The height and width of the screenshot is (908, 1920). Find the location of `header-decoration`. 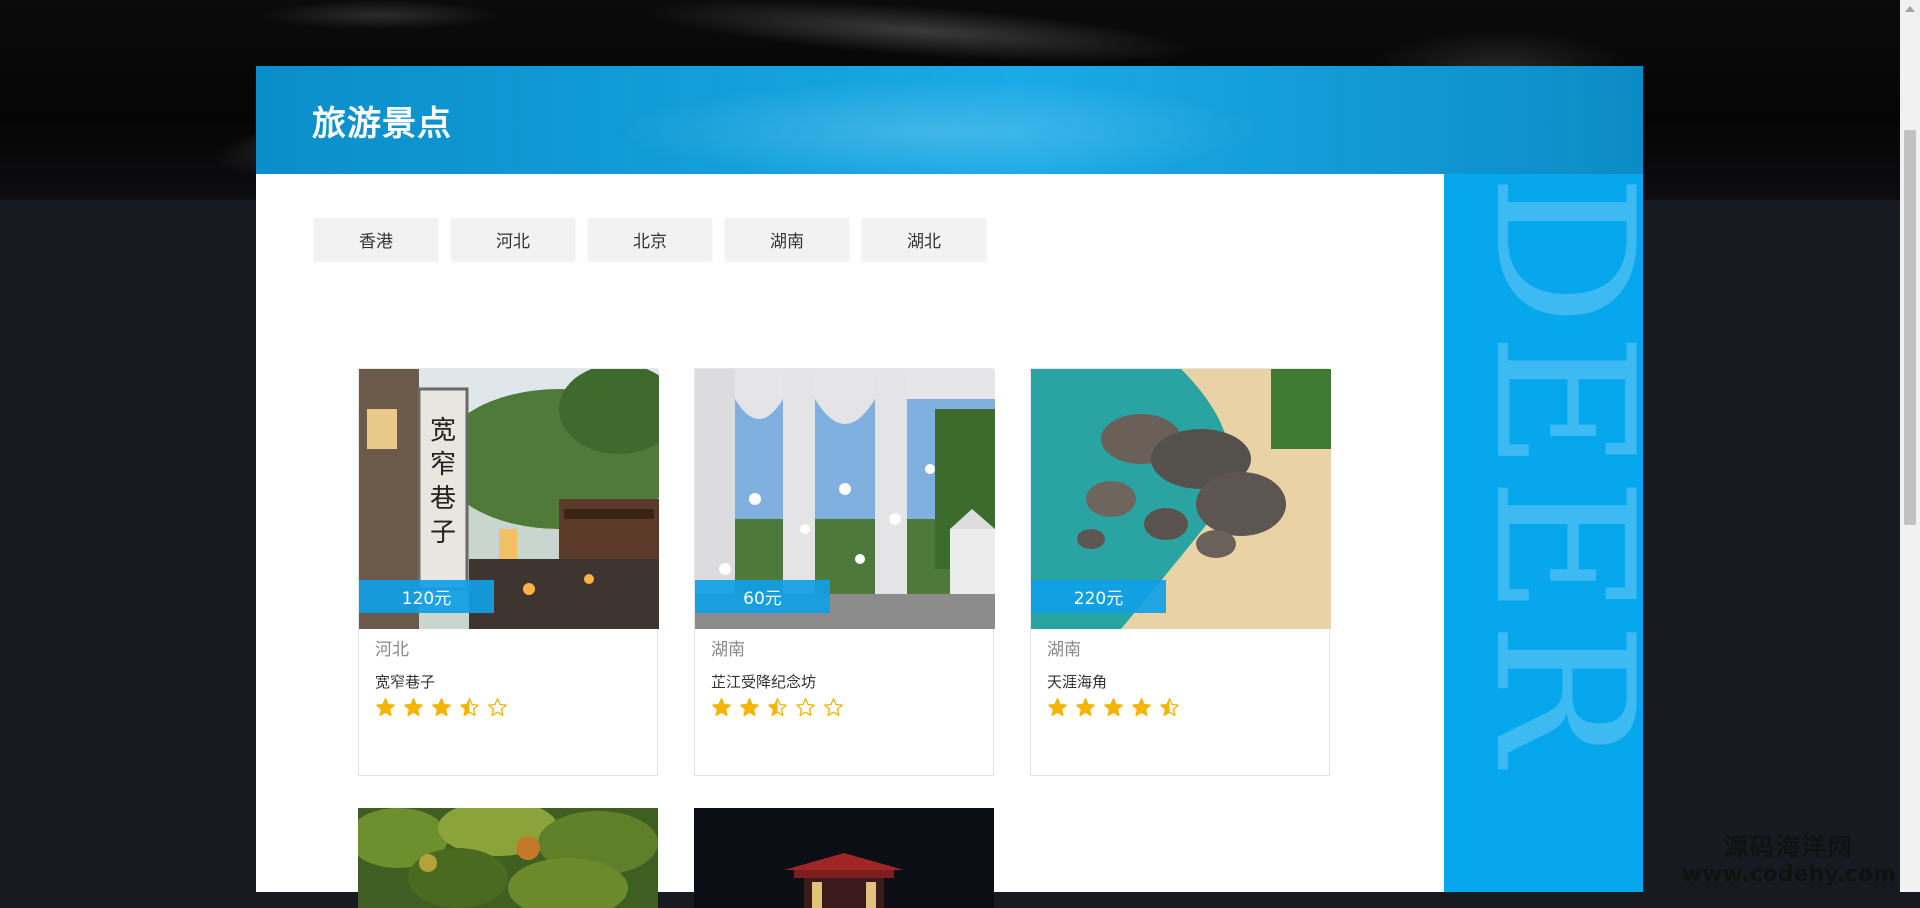

header-decoration is located at coordinates (976, 120).